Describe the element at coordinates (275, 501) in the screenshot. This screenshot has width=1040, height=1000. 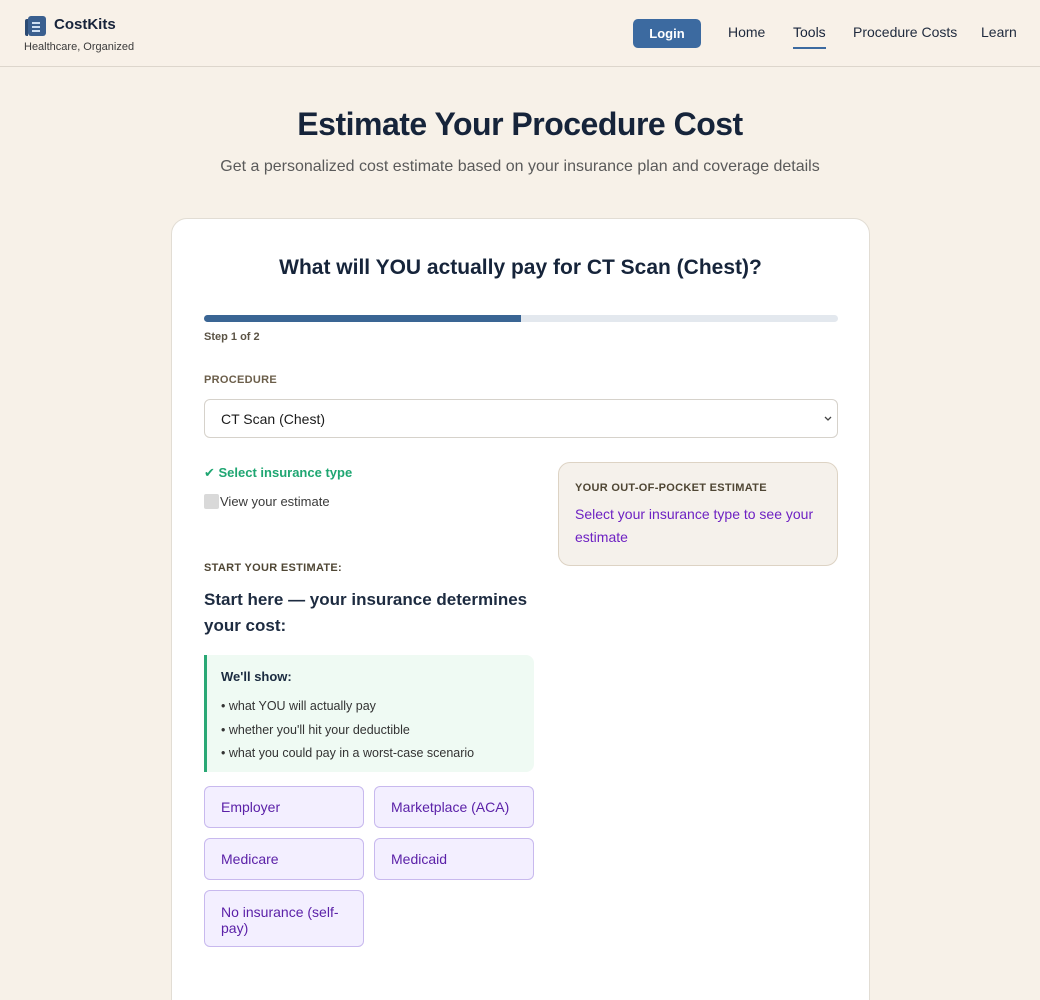
I see `step-view-estimate-label: View your estimate` at that location.